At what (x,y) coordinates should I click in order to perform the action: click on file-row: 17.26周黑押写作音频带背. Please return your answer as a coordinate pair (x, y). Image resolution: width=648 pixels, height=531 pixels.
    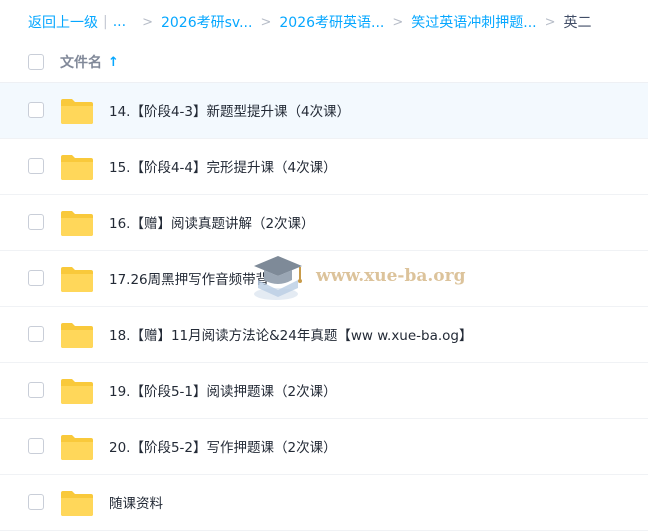
    Looking at the image, I should click on (324, 279).